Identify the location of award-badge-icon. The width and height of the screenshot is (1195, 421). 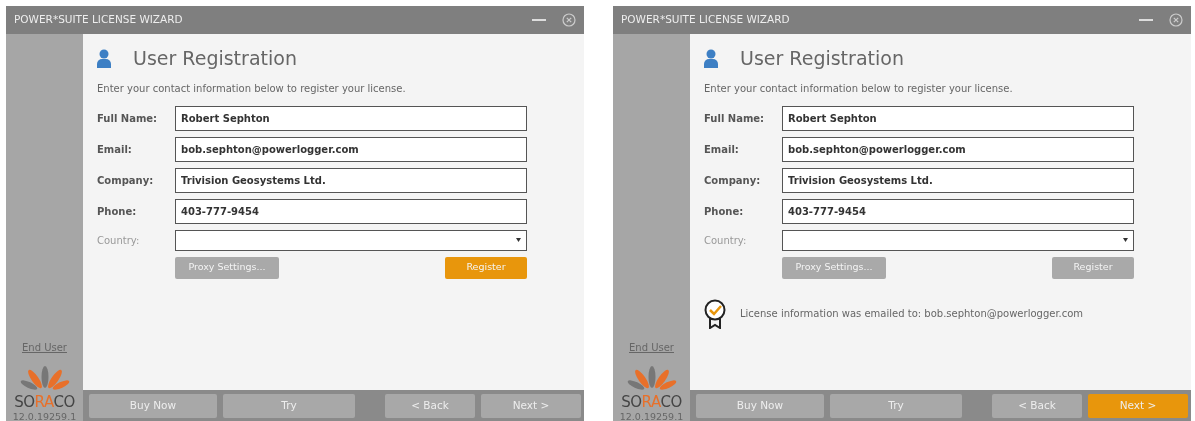
(715, 313).